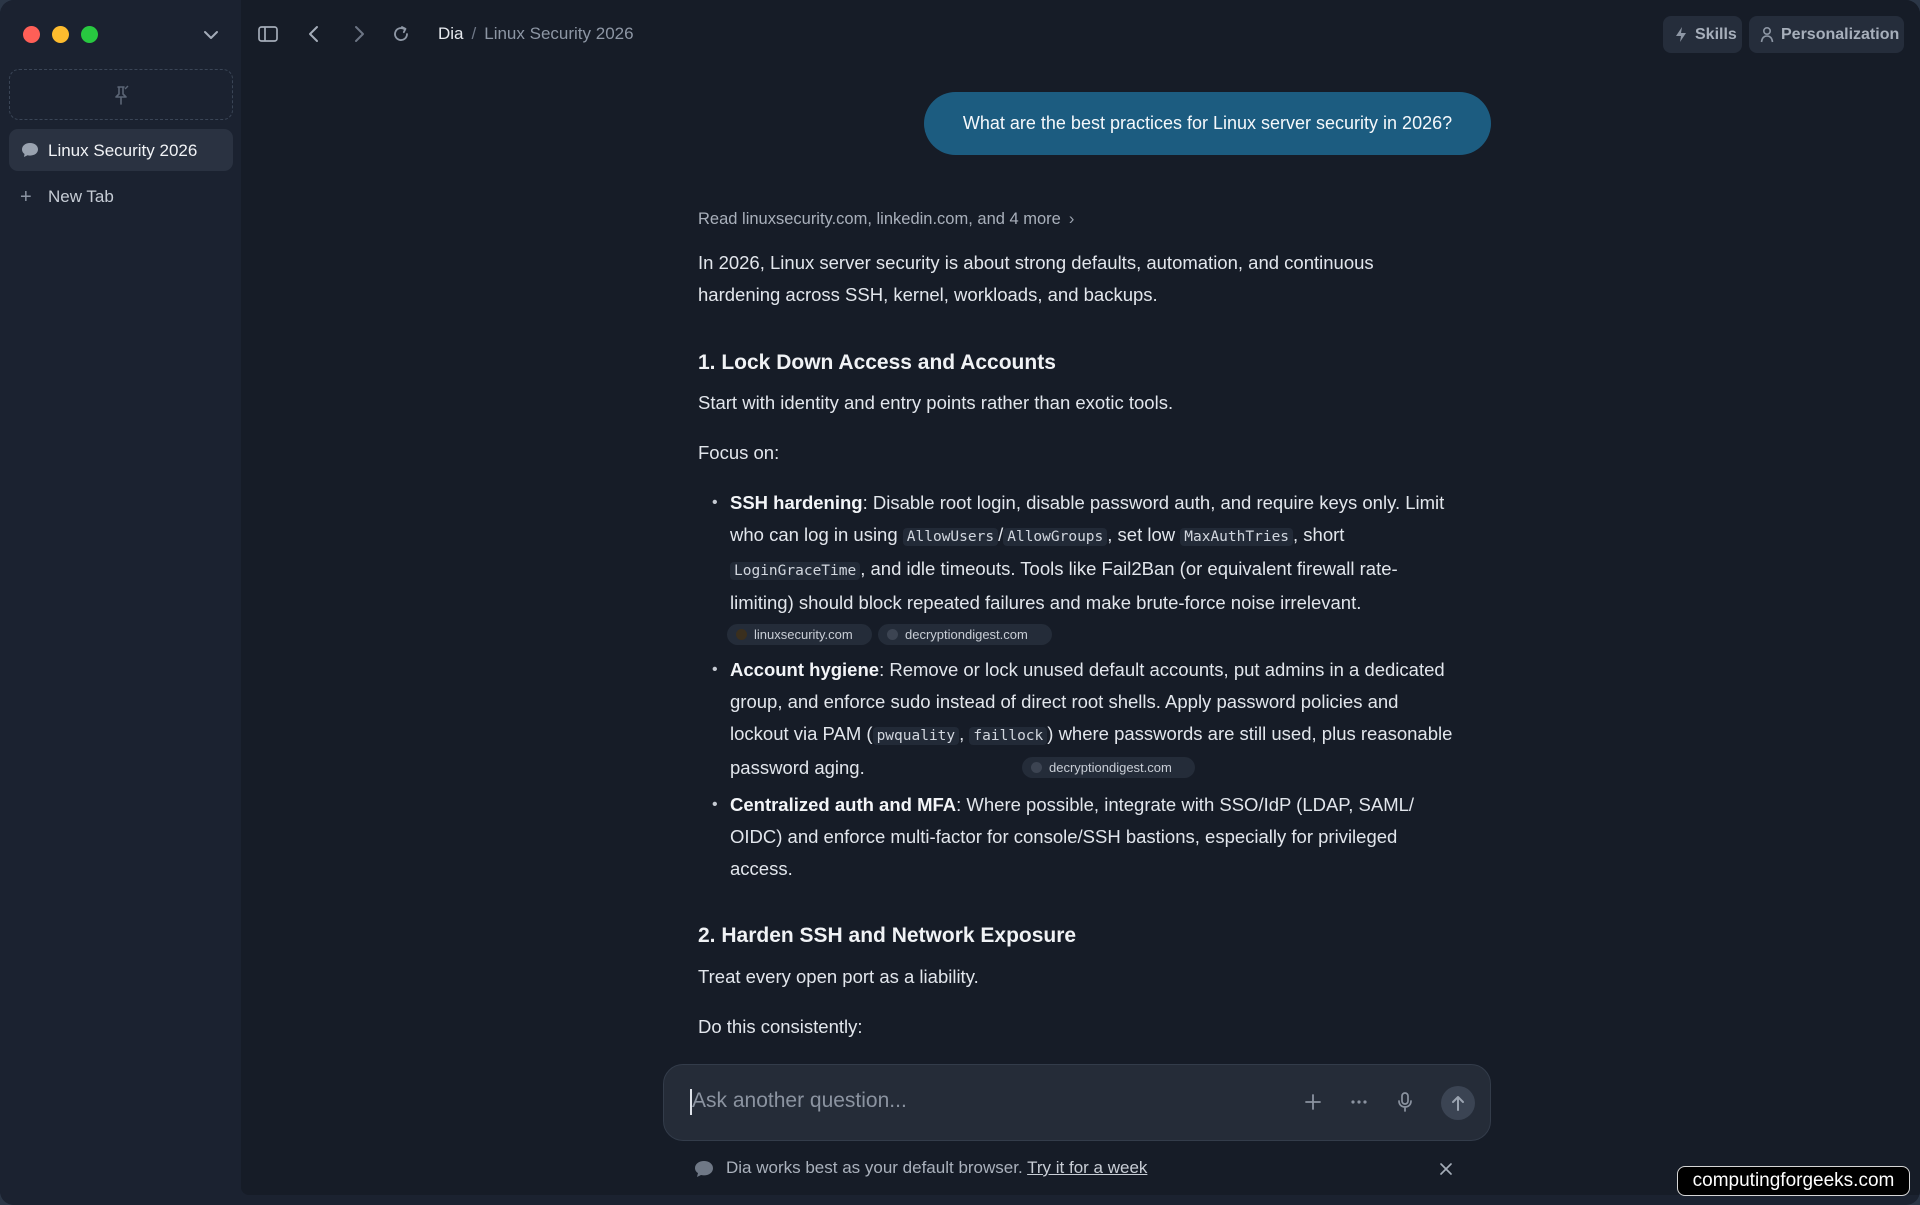 The image size is (1920, 1205). What do you see at coordinates (1078, 453) in the screenshot?
I see `section1-focus: Focus on:` at bounding box center [1078, 453].